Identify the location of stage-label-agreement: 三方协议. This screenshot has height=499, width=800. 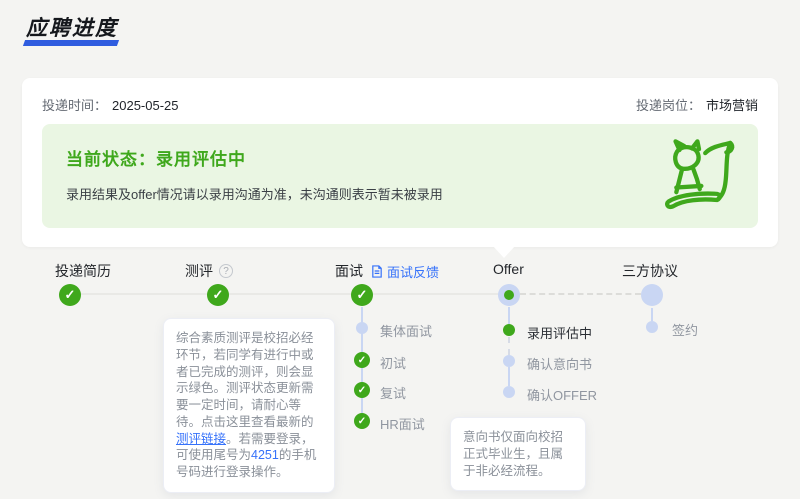
(650, 271).